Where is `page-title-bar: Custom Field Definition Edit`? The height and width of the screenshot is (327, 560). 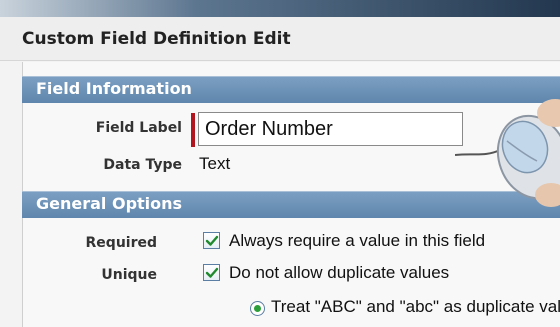
page-title-bar: Custom Field Definition Edit is located at coordinates (280, 39).